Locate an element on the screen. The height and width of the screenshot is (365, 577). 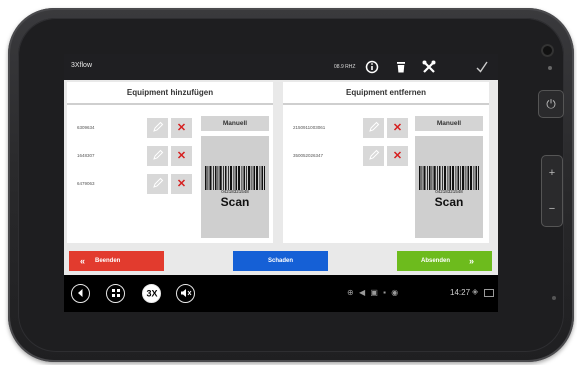
equipment-row: 350052026347 ✕ is located at coordinates (353, 156).